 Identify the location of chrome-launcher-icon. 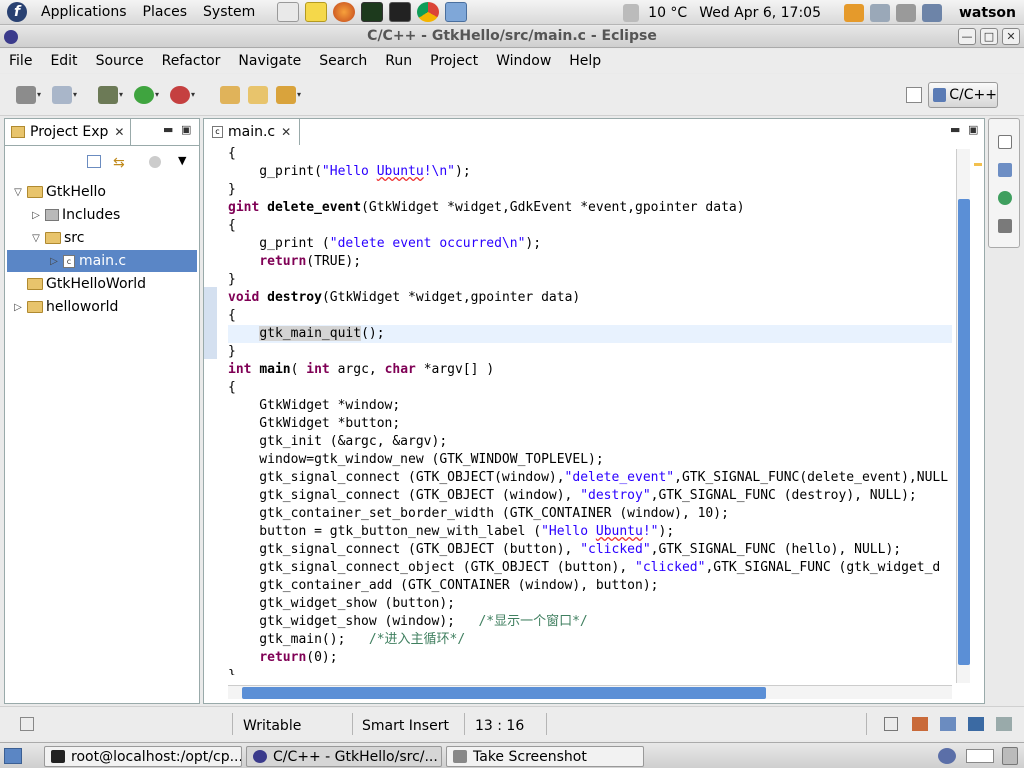
(428, 12).